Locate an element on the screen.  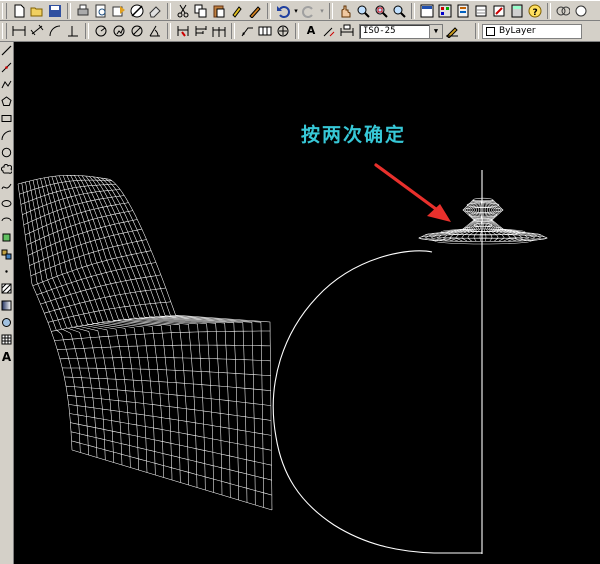
line-icon is located at coordinates (6, 50).